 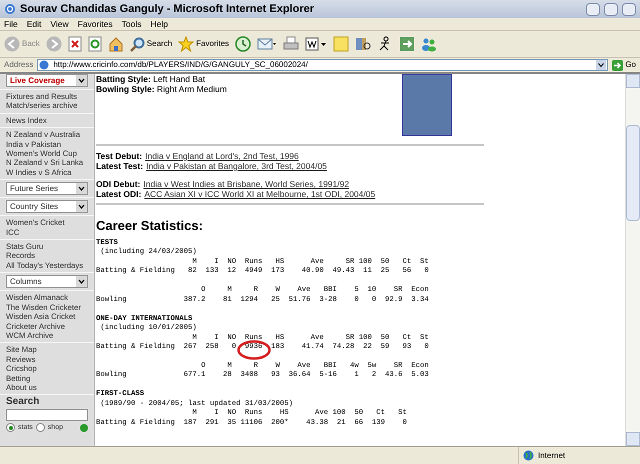 What do you see at coordinates (316, 44) in the screenshot?
I see `edit-document-icon` at bounding box center [316, 44].